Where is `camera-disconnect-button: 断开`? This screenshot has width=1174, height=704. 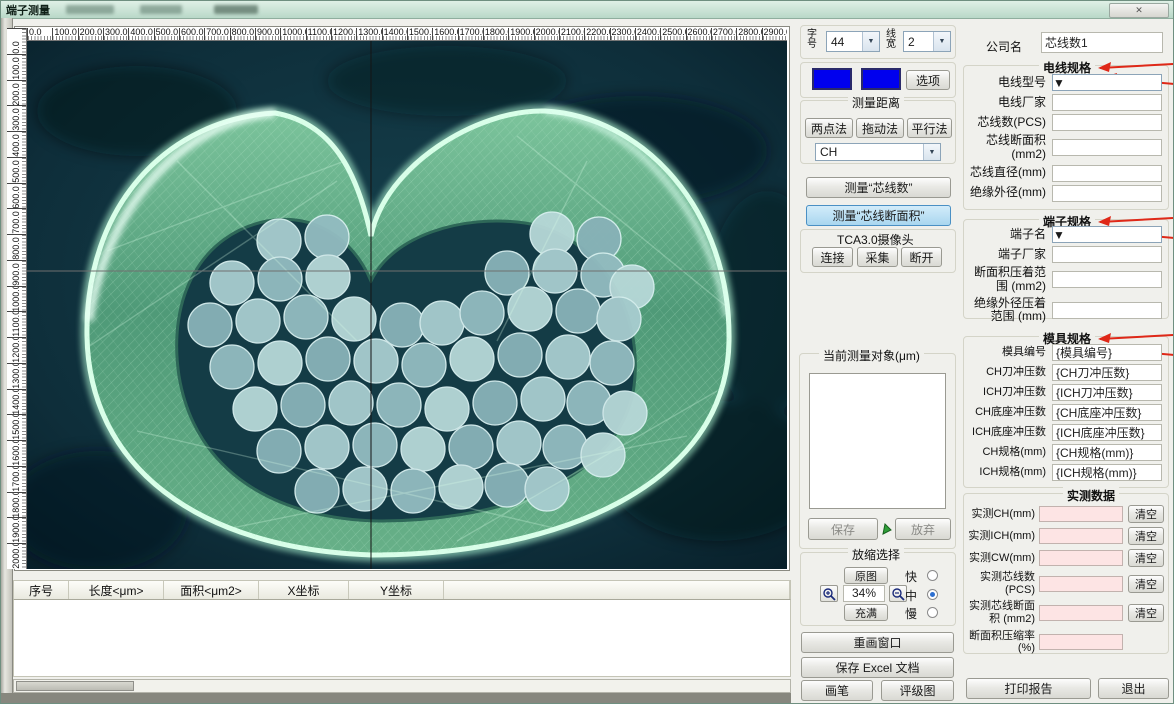
camera-disconnect-button: 断开 is located at coordinates (921, 257).